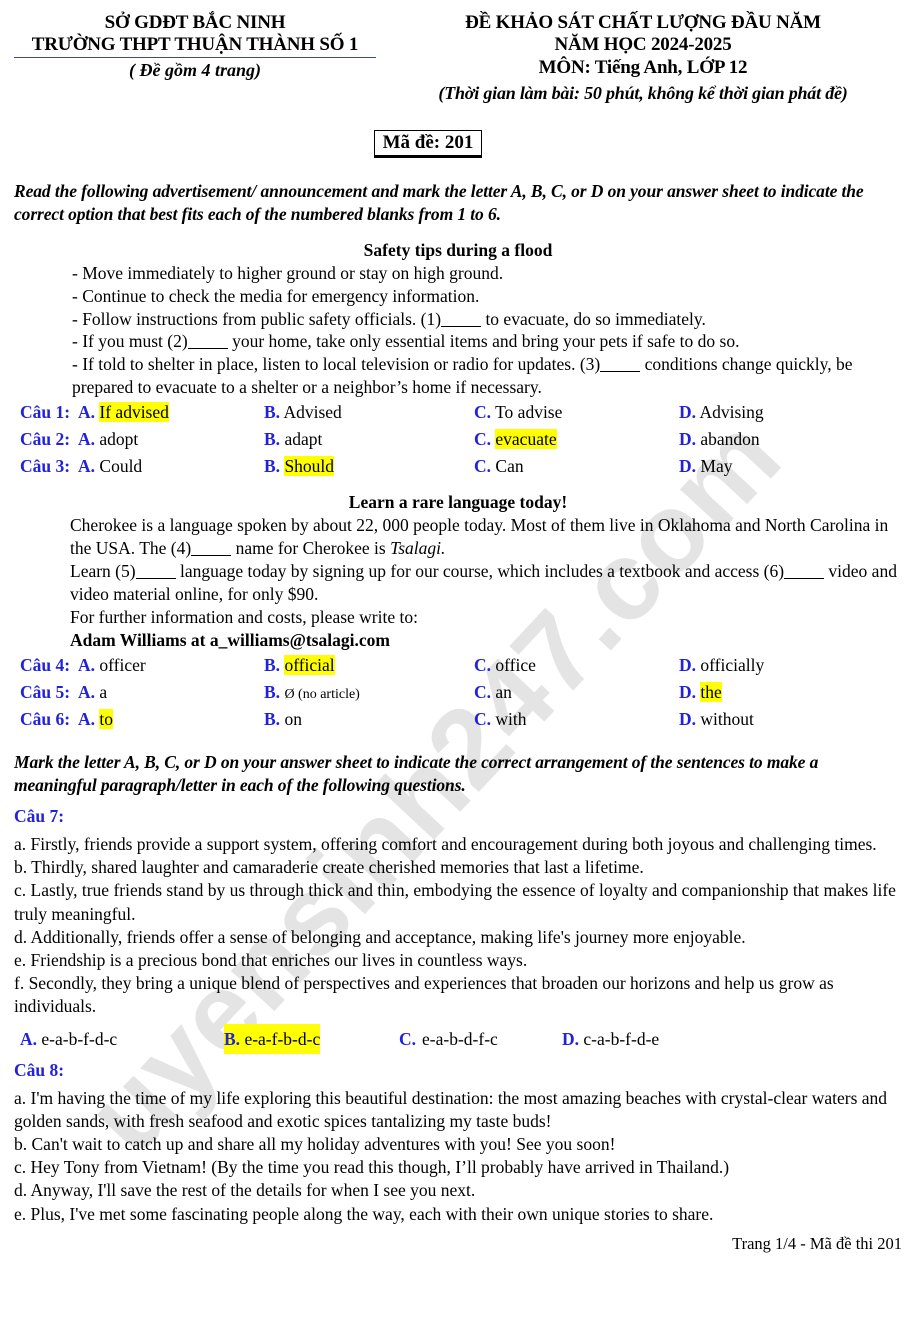  I want to click on question-3-option-d: D. May, so click(705, 466).